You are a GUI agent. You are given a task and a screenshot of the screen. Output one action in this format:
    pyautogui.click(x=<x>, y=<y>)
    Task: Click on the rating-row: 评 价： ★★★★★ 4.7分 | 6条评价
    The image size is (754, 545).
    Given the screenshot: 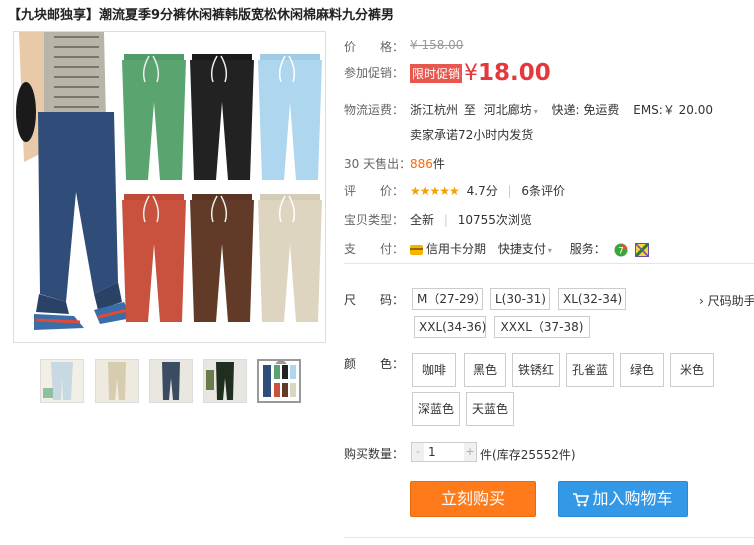 What is the action you would take?
    pyautogui.click(x=454, y=190)
    